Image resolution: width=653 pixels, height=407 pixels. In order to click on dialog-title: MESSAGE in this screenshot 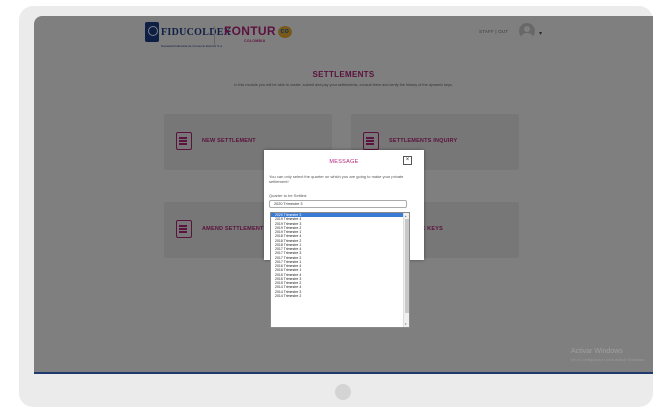, I will do `click(344, 162)`.